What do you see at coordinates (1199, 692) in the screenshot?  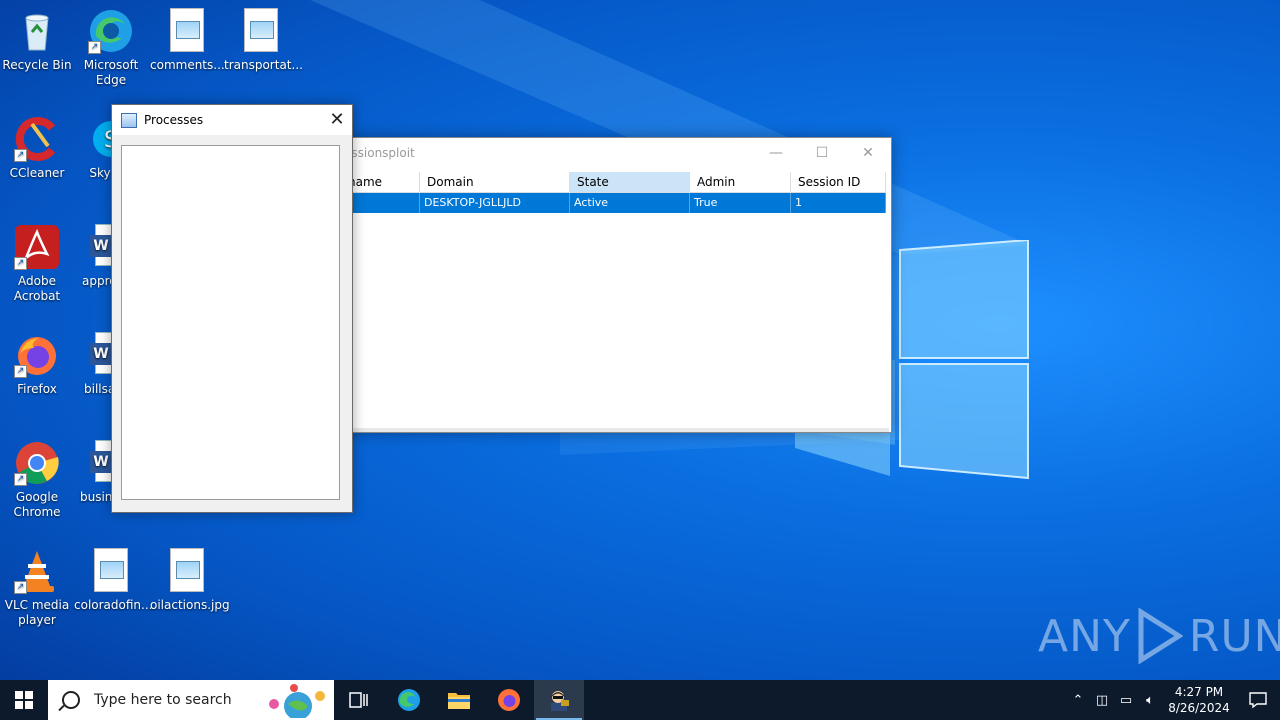 I see `clock-time: 4:27 PM` at bounding box center [1199, 692].